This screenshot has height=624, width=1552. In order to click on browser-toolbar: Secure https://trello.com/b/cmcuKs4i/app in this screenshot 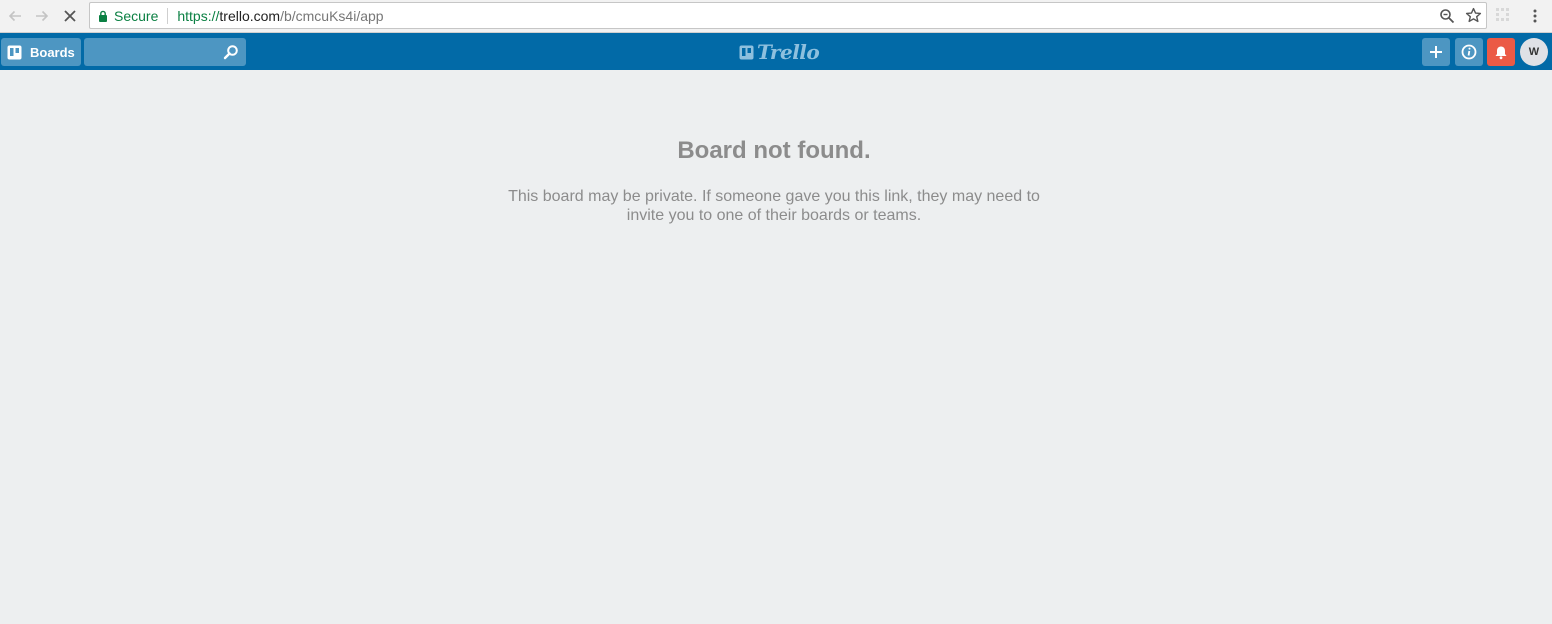, I will do `click(776, 16)`.